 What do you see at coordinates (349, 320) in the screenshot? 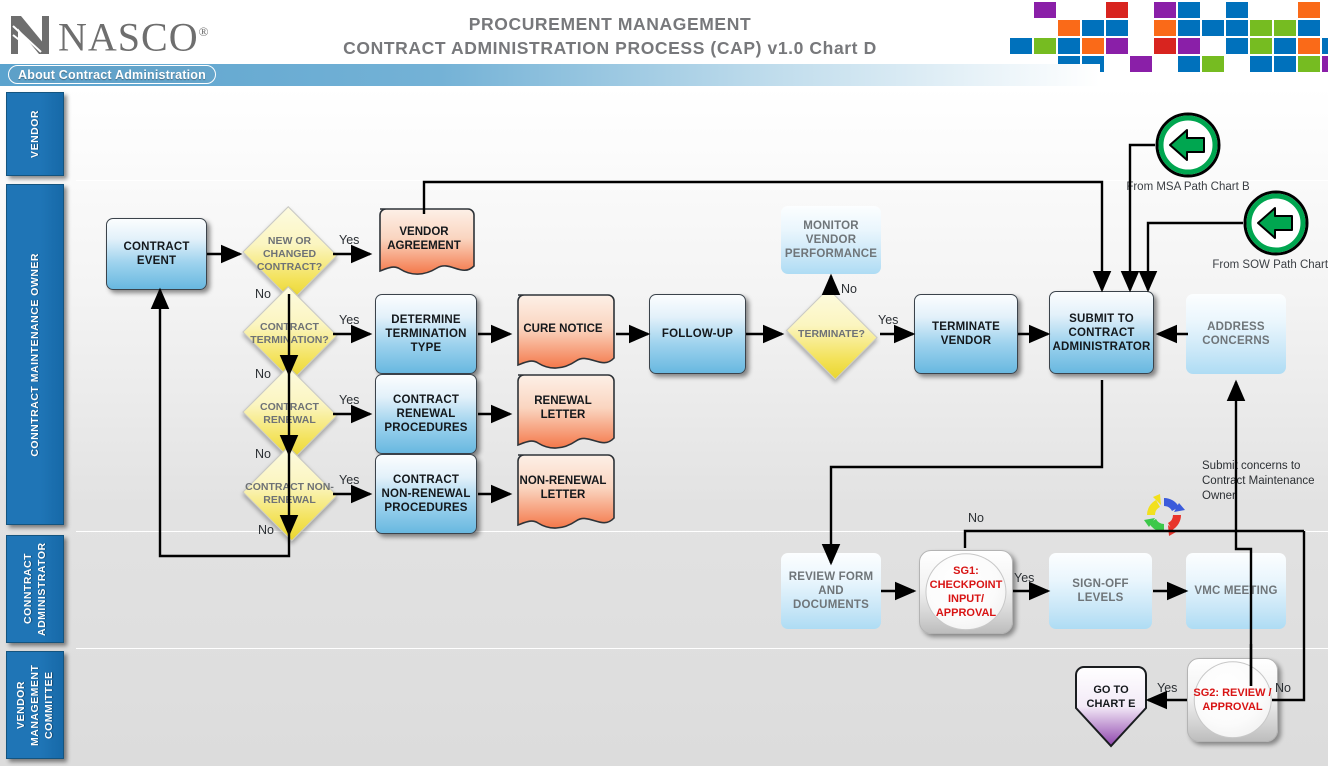
I see `edge-label-yes-termination: Yes` at bounding box center [349, 320].